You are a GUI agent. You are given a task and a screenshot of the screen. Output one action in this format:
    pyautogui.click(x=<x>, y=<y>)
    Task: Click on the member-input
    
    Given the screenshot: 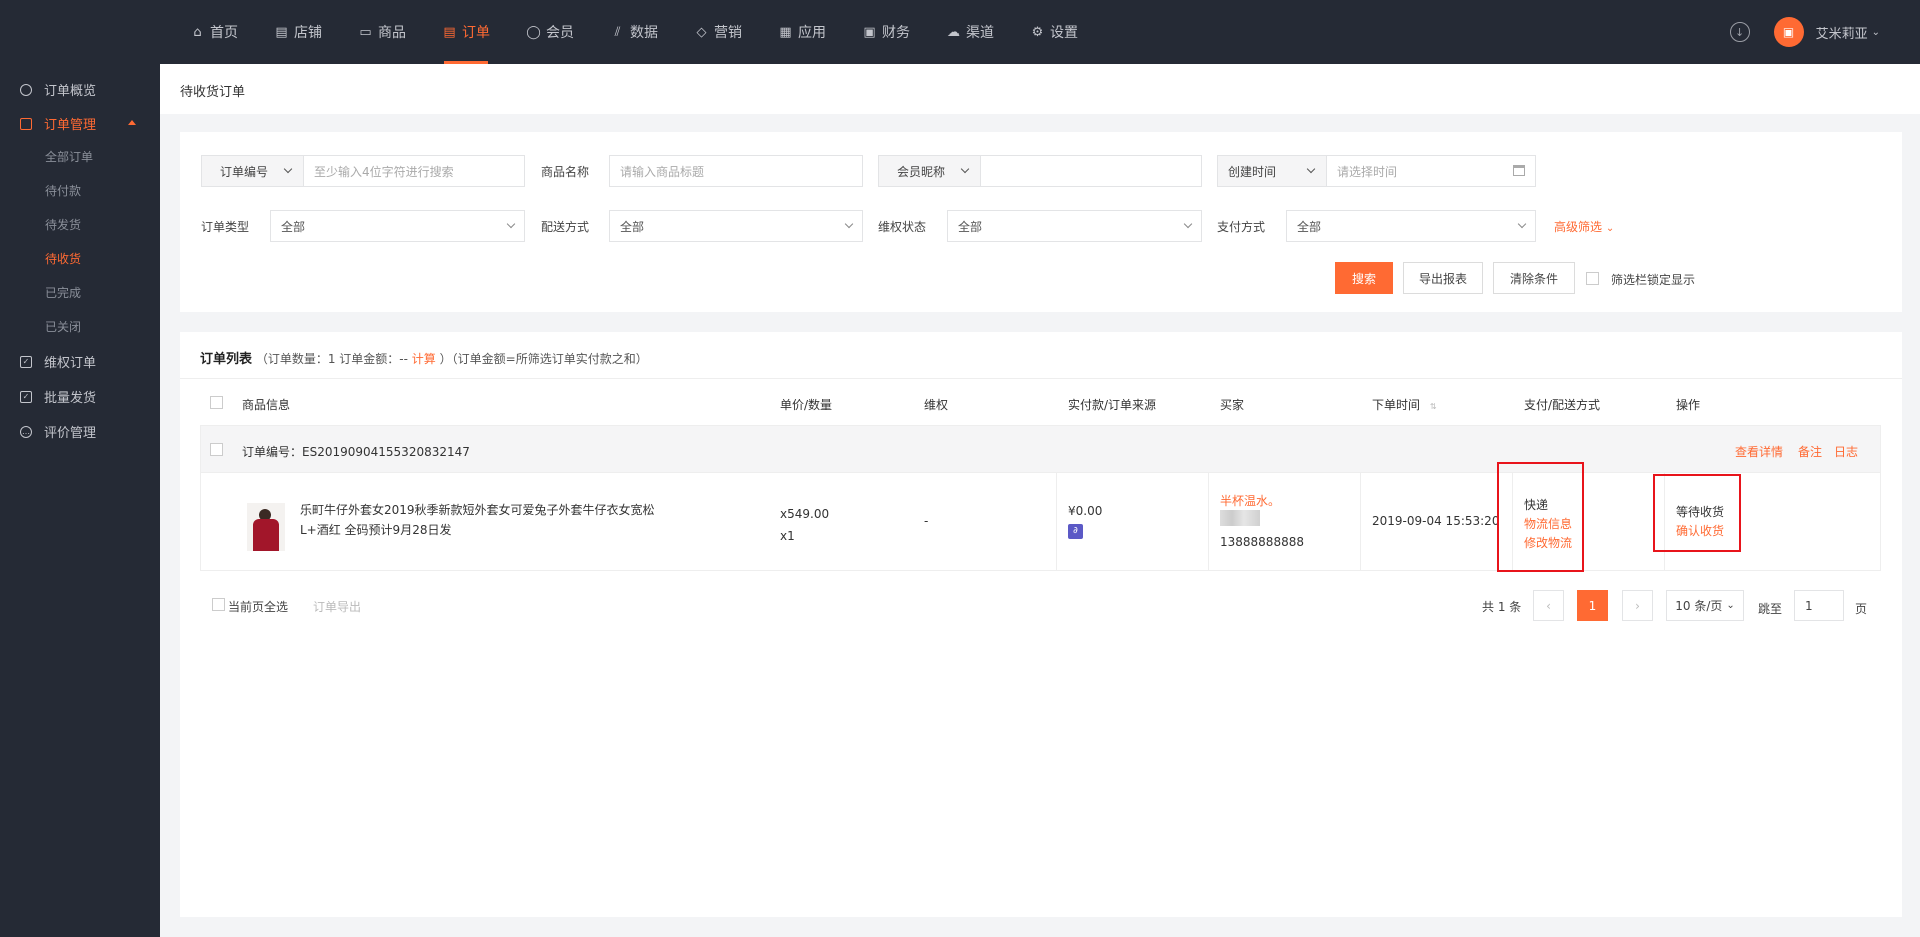 What is the action you would take?
    pyautogui.click(x=1091, y=171)
    